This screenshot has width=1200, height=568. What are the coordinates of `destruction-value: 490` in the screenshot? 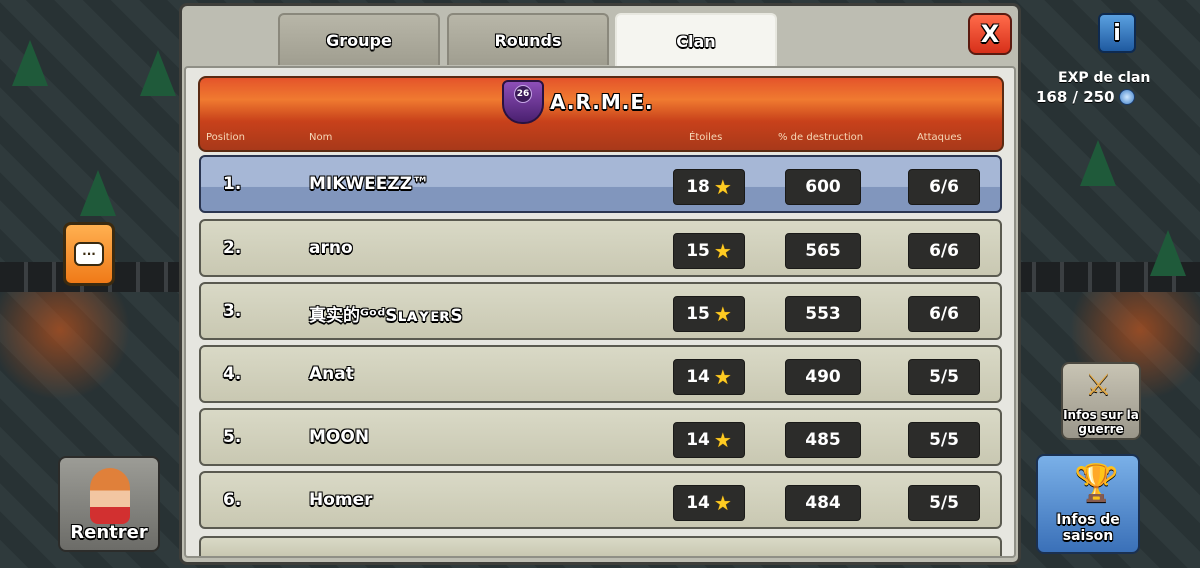 It's located at (823, 377).